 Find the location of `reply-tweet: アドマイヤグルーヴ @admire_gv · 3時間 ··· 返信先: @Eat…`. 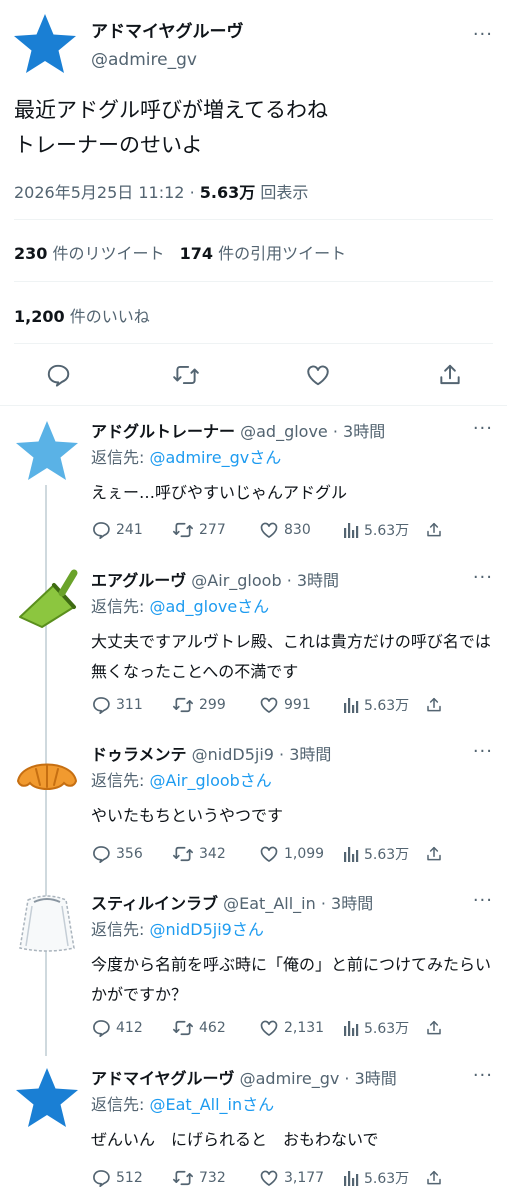

reply-tweet: アドマイヤグルーヴ @admire_gv · 3時間 ··· 返信先: @Eat… is located at coordinates (253, 1132).